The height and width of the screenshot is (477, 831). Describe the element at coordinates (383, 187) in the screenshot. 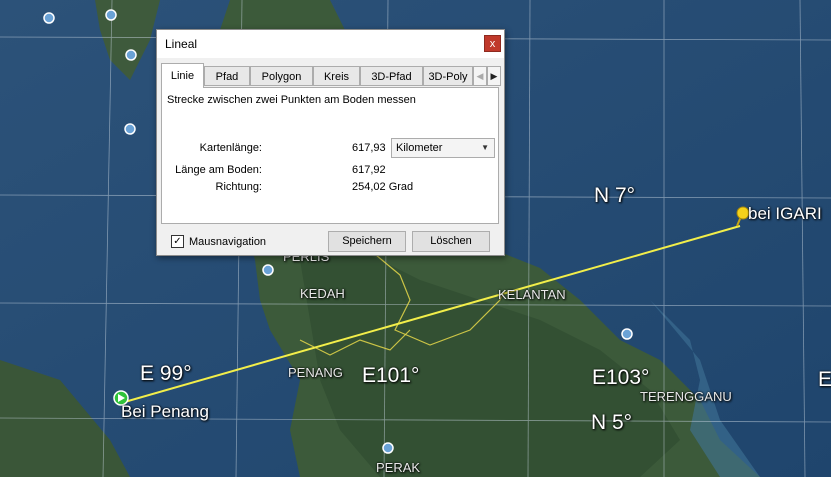

I see `heading-value: 254,02 Grad` at that location.